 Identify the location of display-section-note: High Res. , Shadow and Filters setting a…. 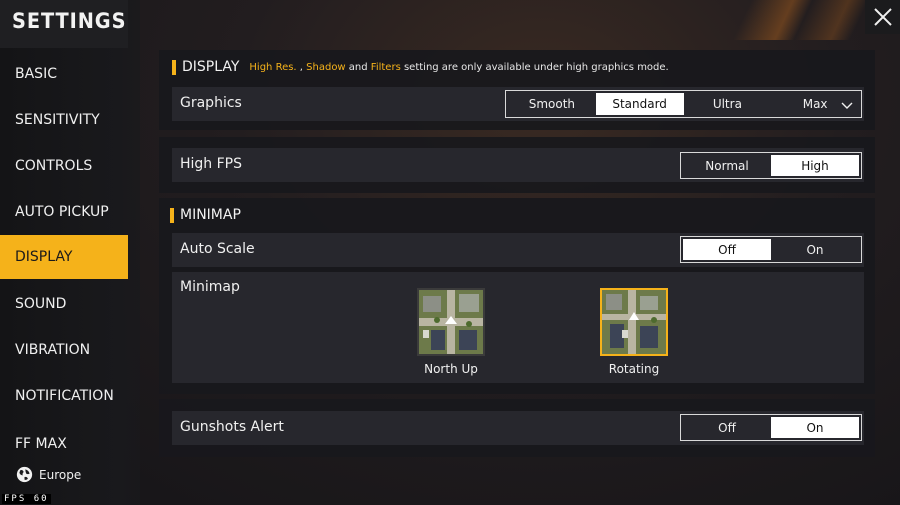
(459, 67).